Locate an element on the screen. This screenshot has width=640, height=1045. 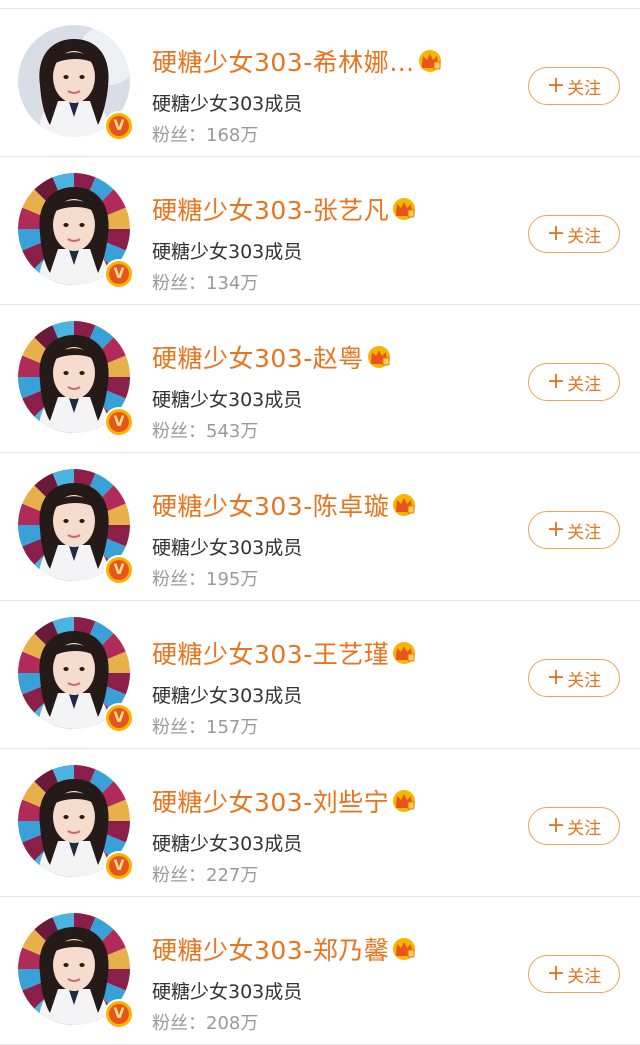
user-name-line: 硬糖少女303-张艺凡 is located at coordinates (284, 209).